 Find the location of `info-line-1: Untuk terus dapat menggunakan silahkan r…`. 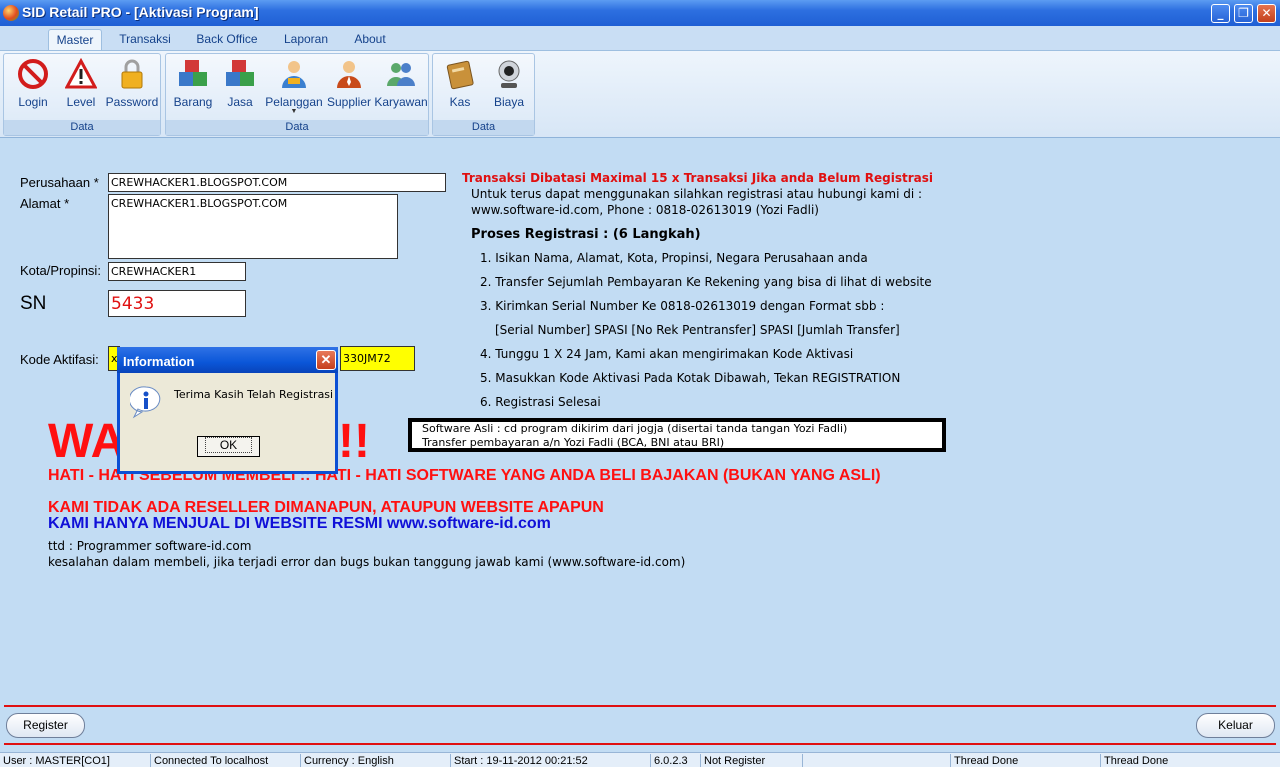

info-line-1: Untuk terus dapat menggunakan silahkan r… is located at coordinates (697, 194).